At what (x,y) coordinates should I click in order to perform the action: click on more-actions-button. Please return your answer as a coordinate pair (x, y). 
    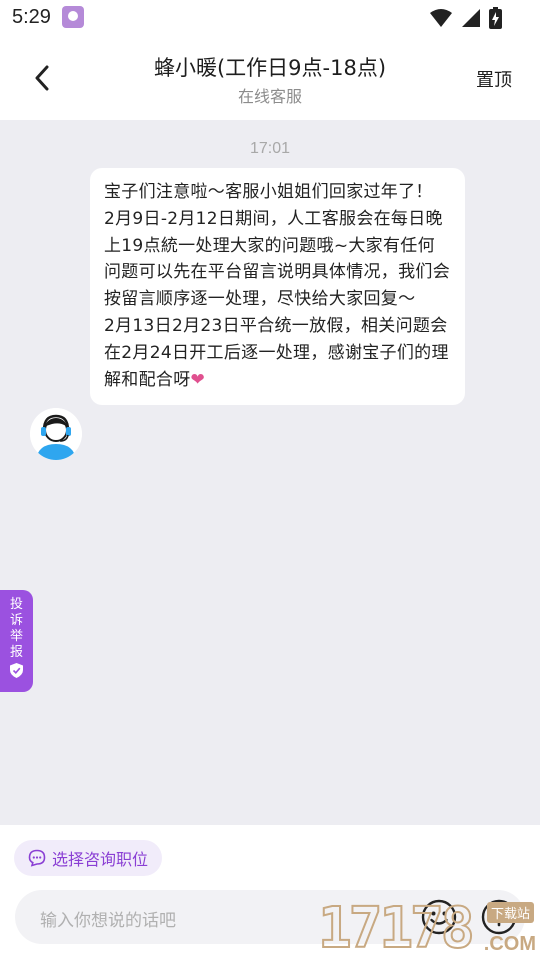
    Looking at the image, I should click on (499, 917).